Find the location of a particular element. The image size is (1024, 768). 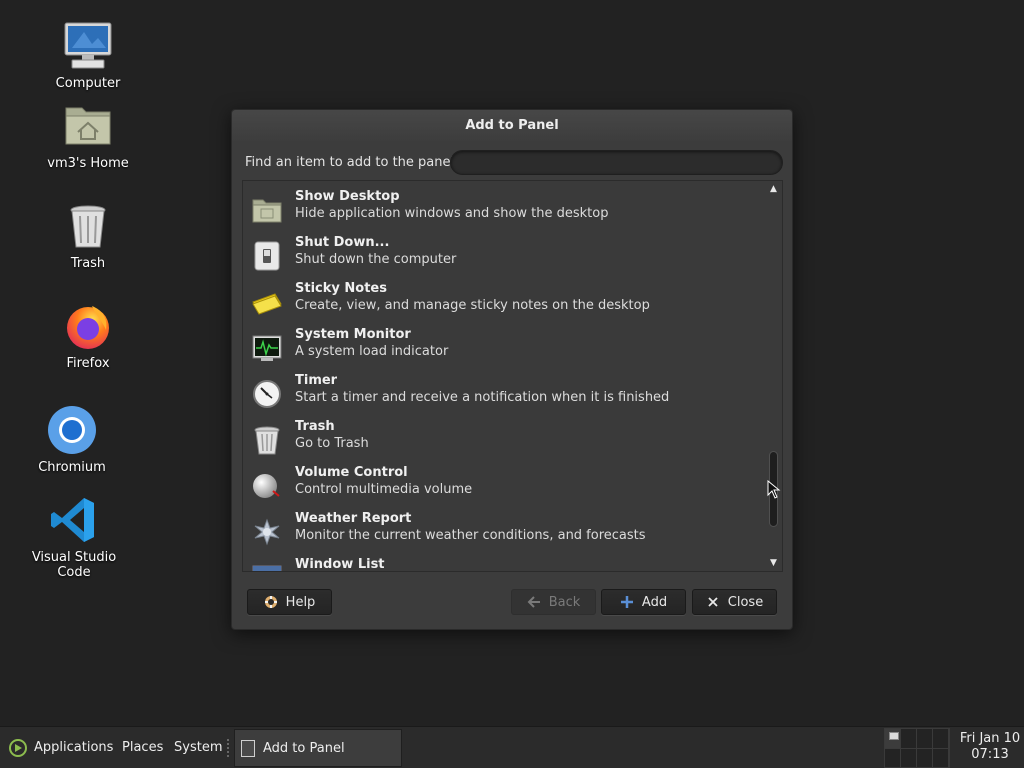

close-button: Close is located at coordinates (734, 602).